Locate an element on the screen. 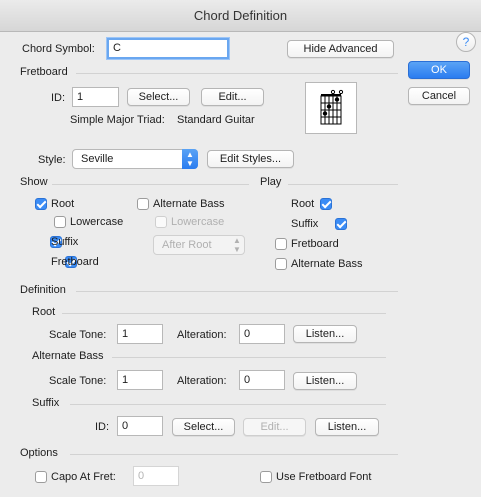  fretboard-separator is located at coordinates (237, 73).